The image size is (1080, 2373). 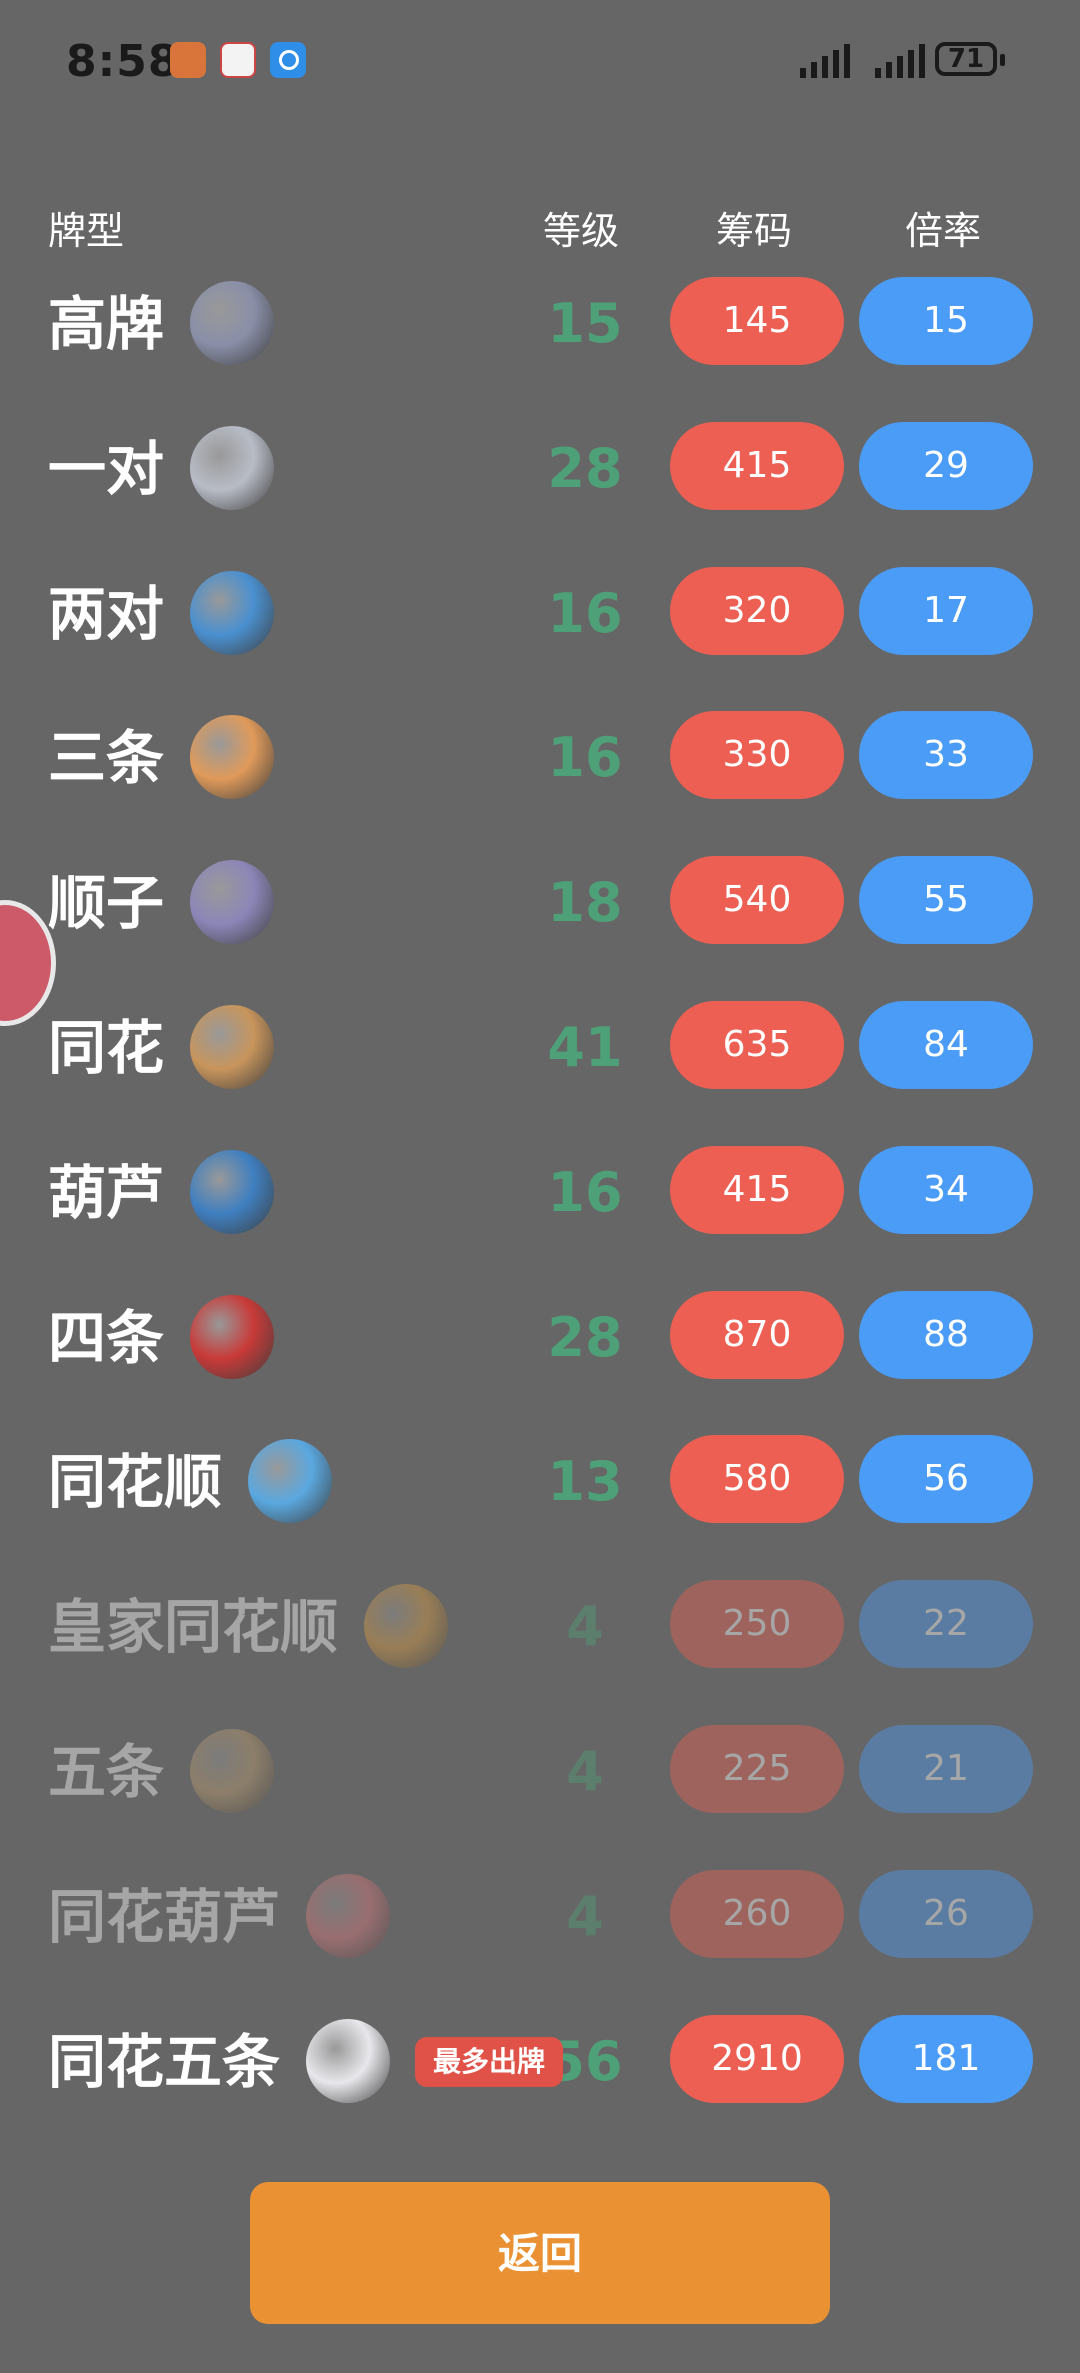 I want to click on hand-name: 五条, so click(x=106, y=1772).